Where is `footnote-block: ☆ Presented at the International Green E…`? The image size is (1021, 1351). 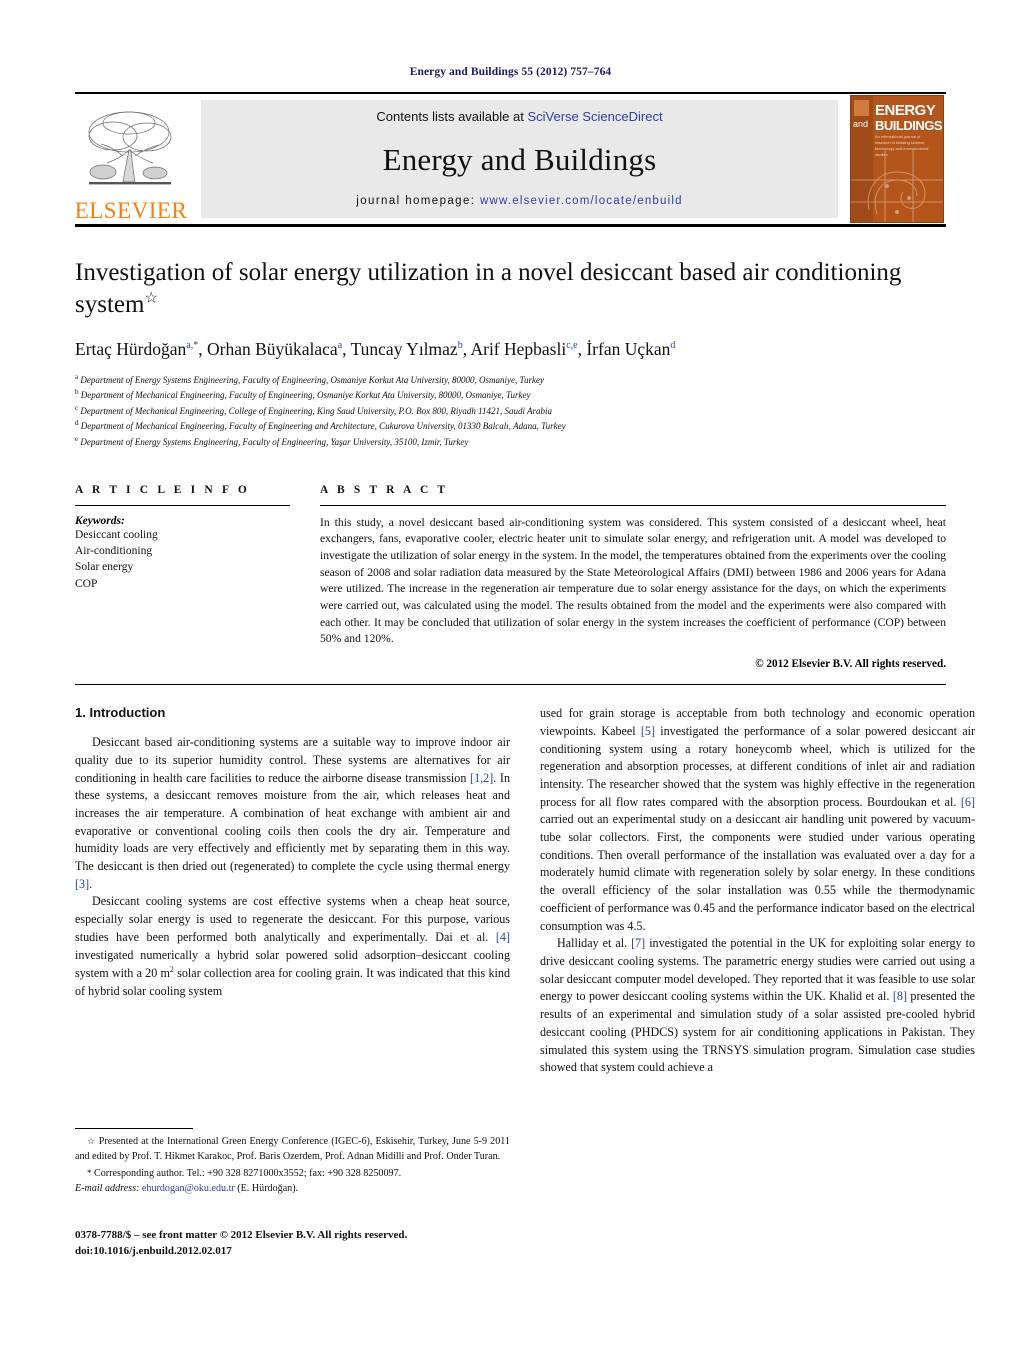
footnote-block: ☆ Presented at the International Green E… is located at coordinates (292, 1162).